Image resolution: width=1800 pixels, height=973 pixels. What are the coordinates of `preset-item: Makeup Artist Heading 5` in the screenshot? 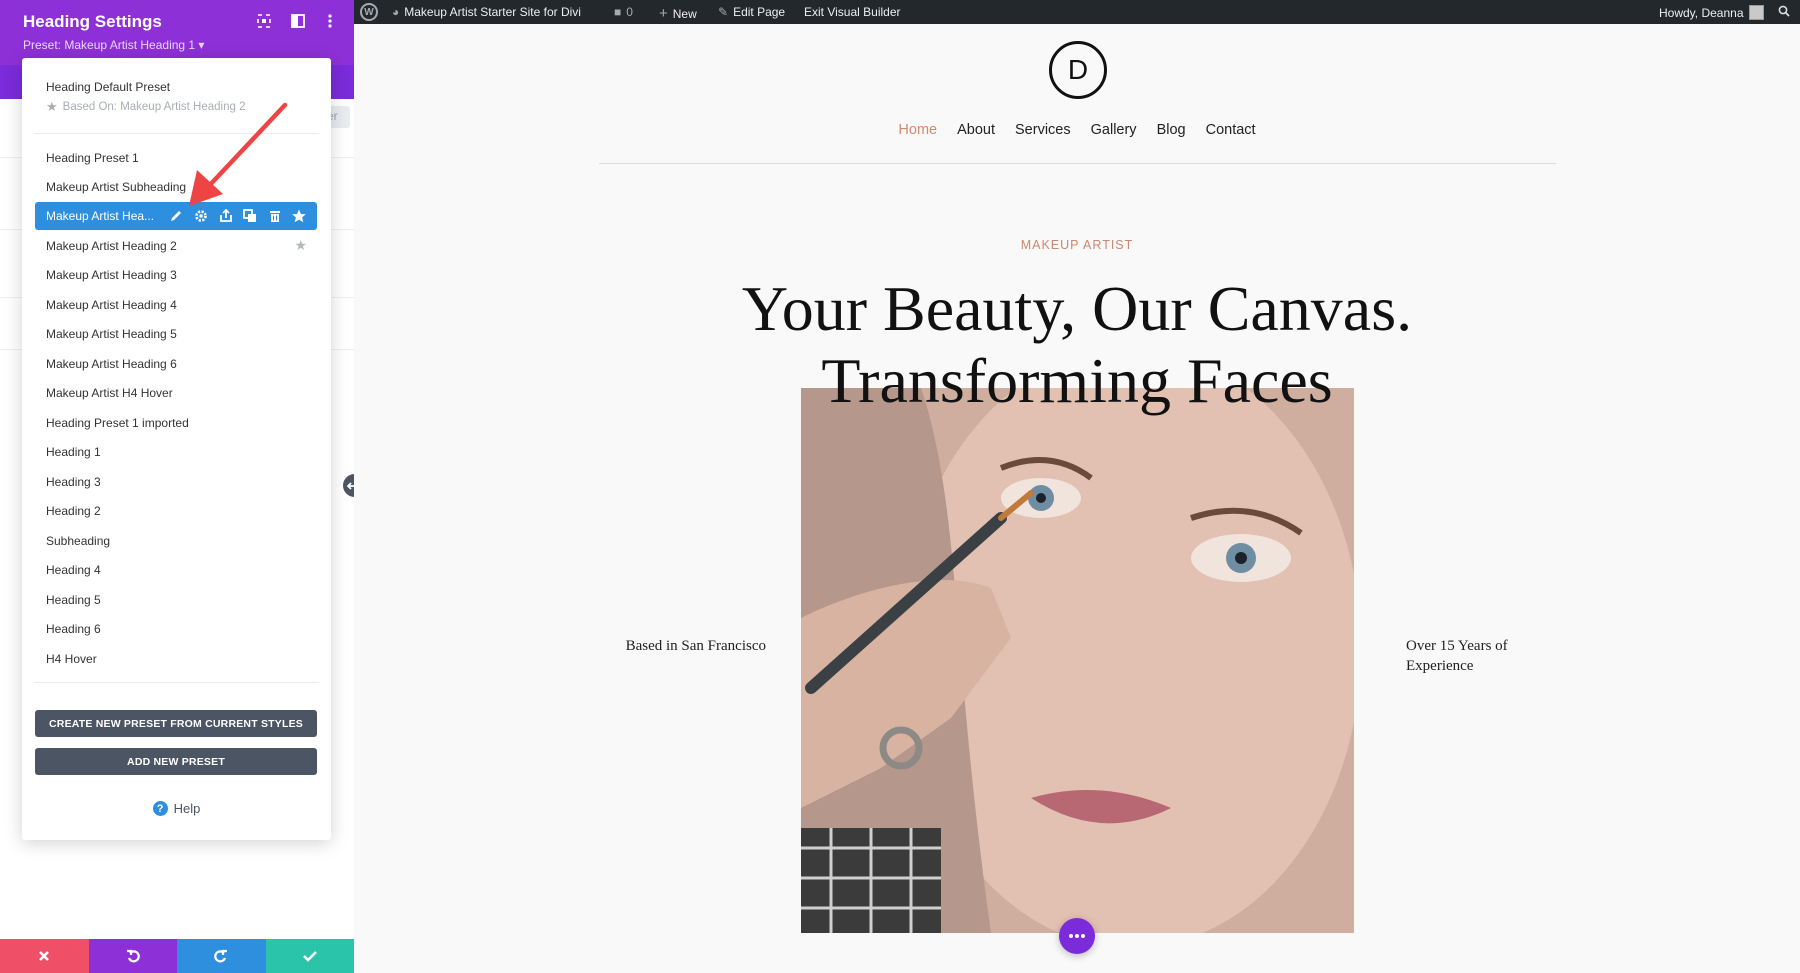 It's located at (111, 334).